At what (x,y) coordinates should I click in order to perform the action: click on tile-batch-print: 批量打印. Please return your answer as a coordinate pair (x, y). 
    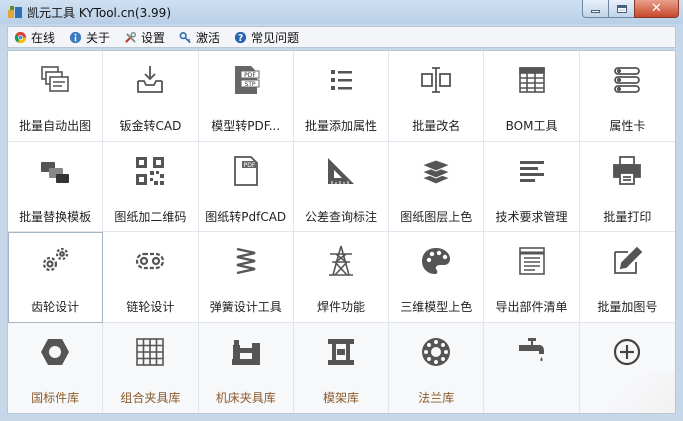
    Looking at the image, I should click on (627, 186).